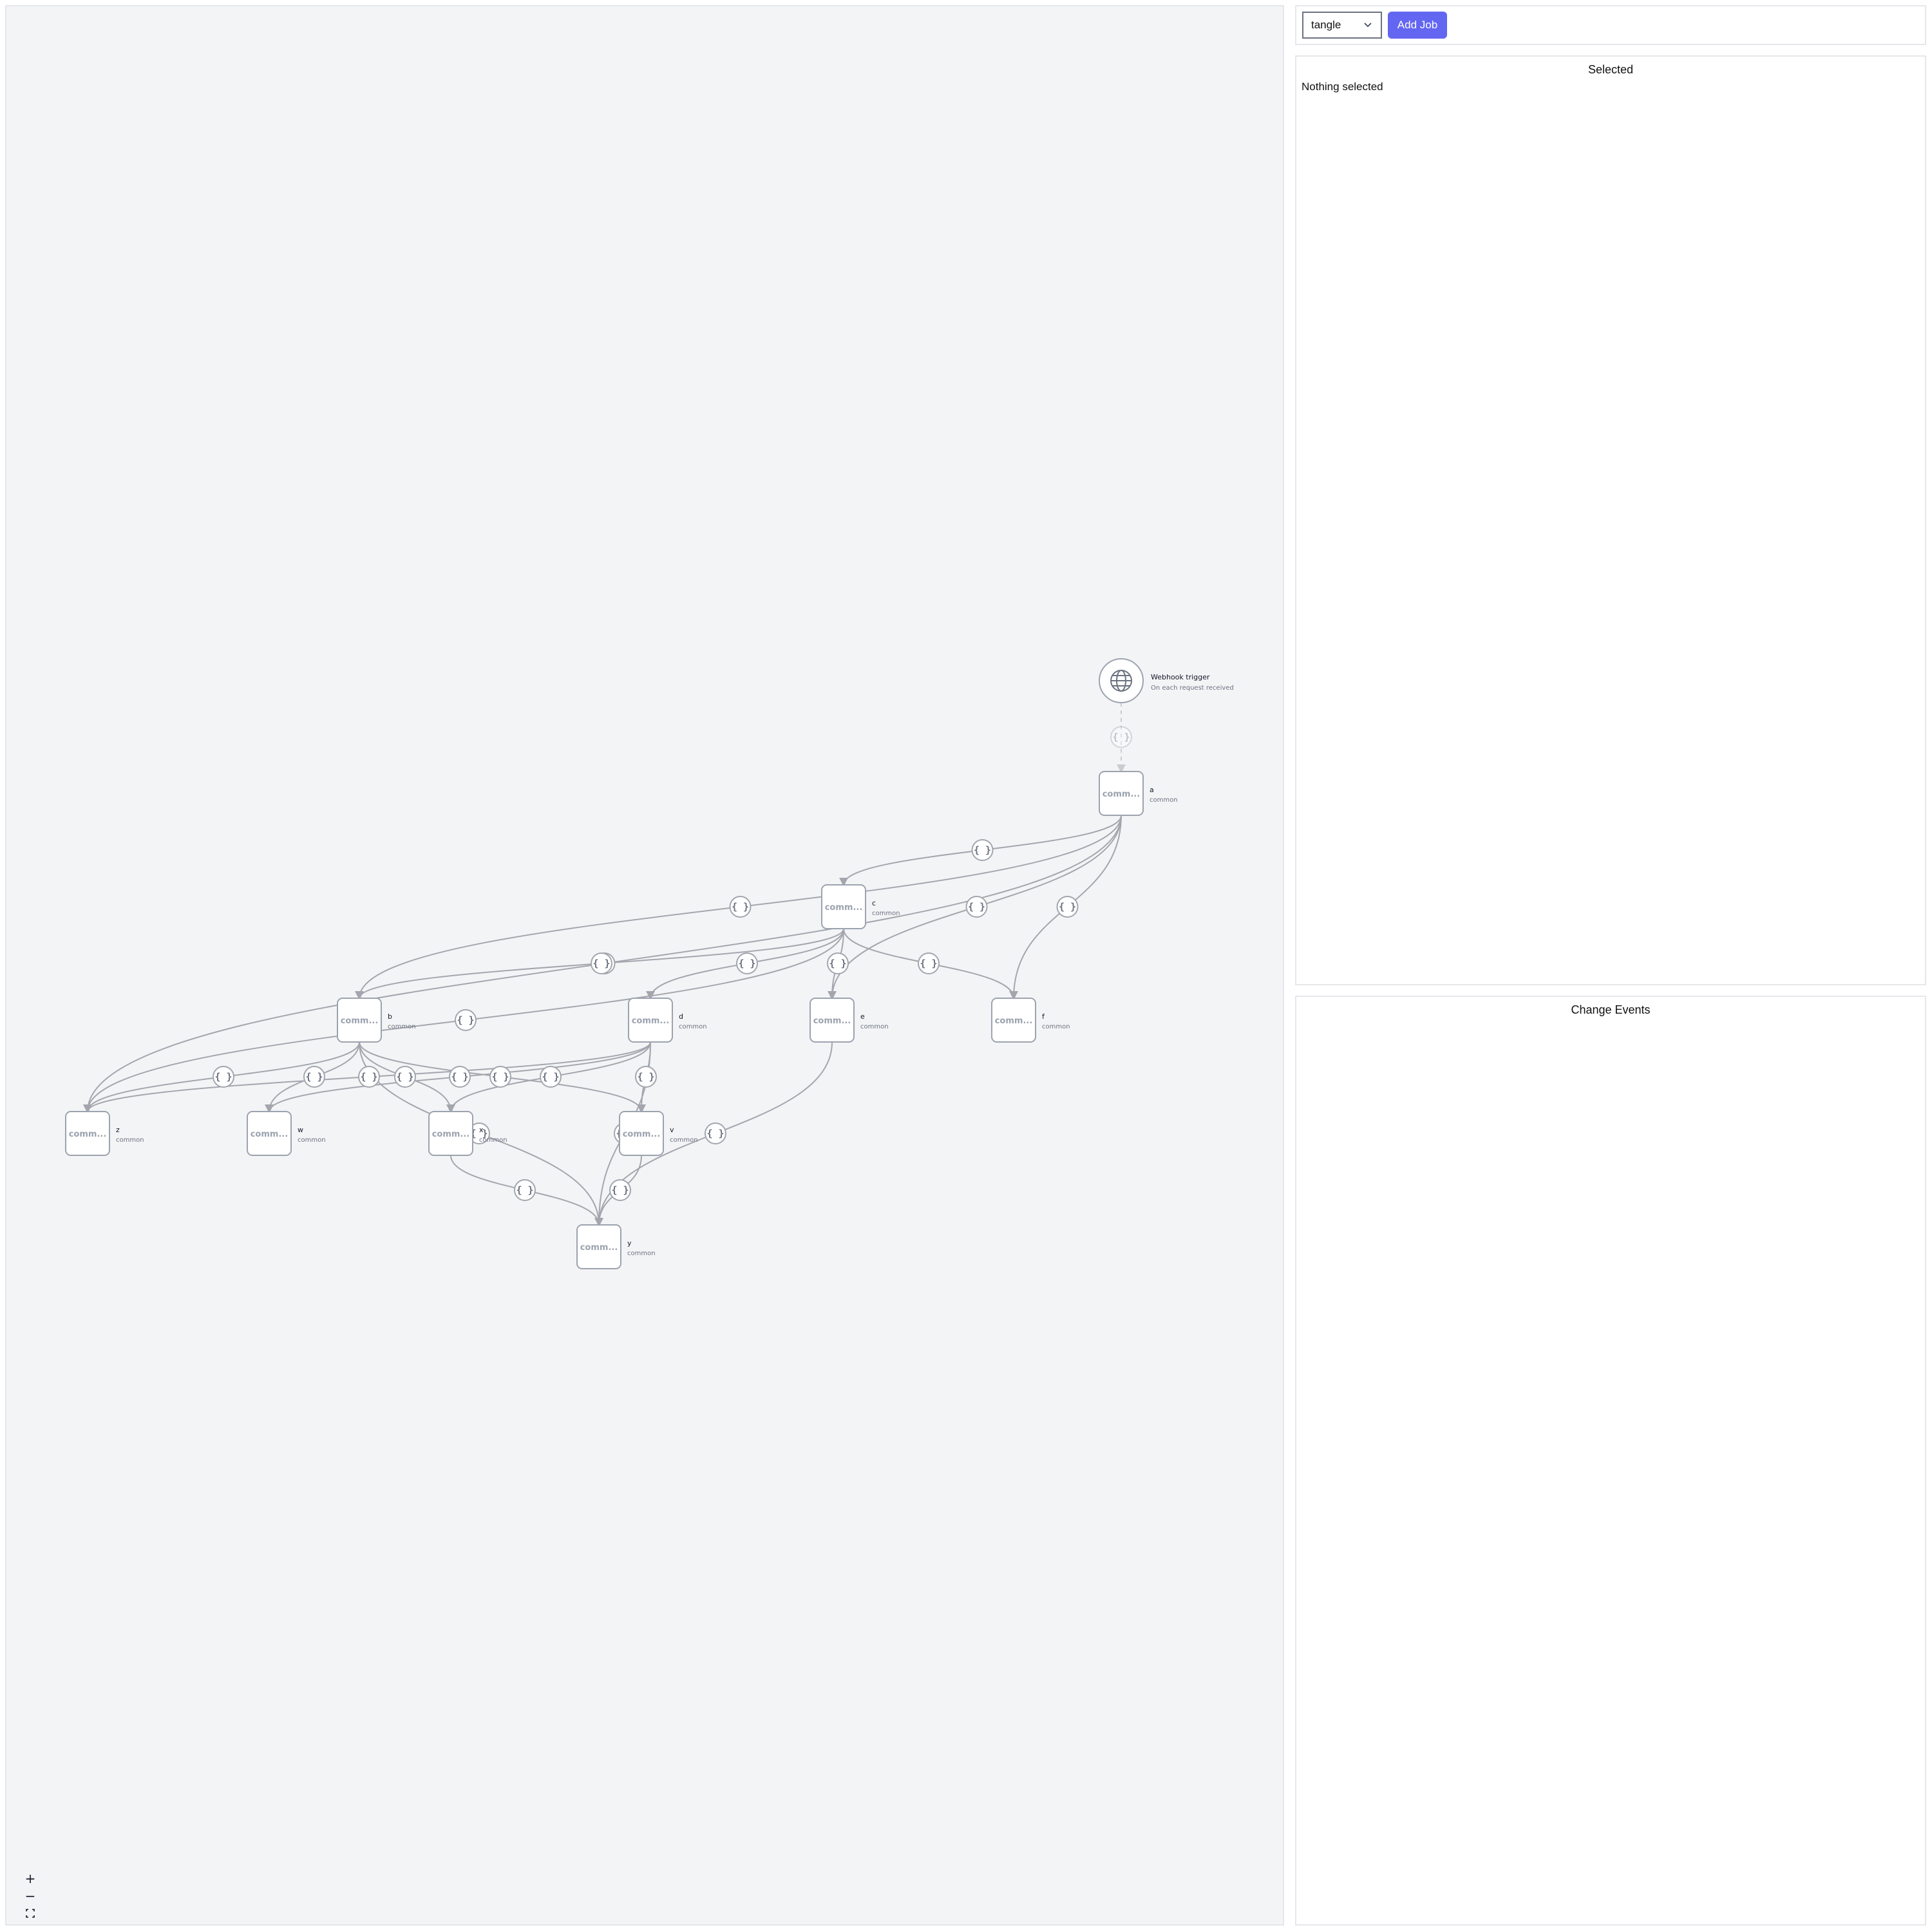 Image resolution: width=1932 pixels, height=1932 pixels. Describe the element at coordinates (1342, 26) in the screenshot. I see `workflow-select: tangle` at that location.